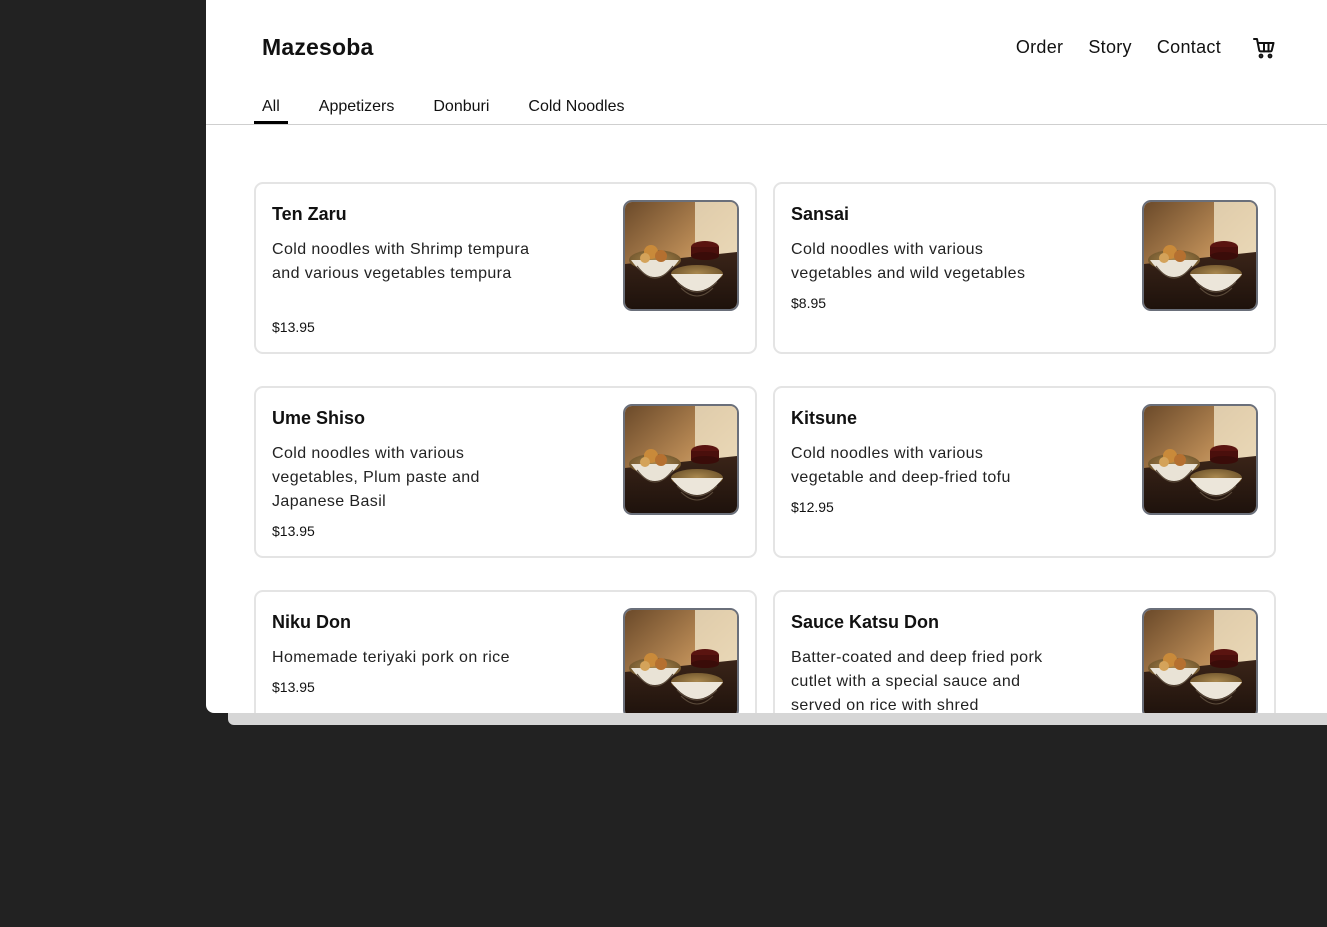 The image size is (1327, 927). Describe the element at coordinates (271, 111) in the screenshot. I see `tab-all: All` at that location.